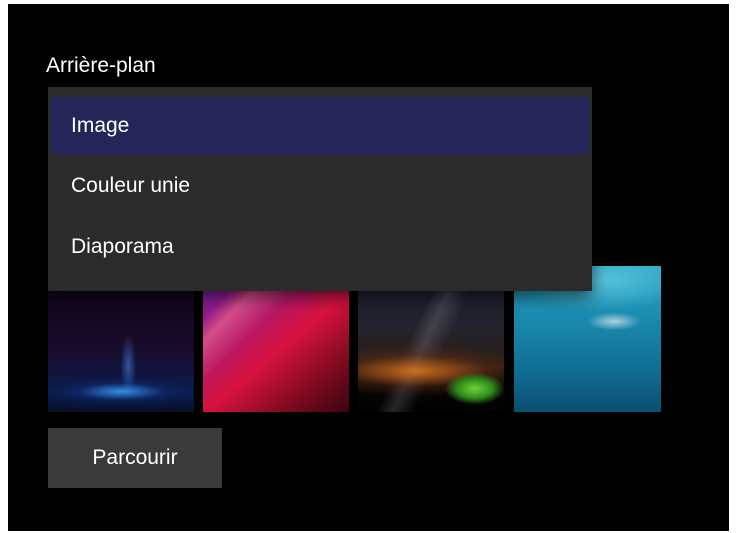 The width and height of the screenshot is (736, 533). Describe the element at coordinates (320, 247) in the screenshot. I see `dropdown-option-slideshow: Diaporama` at that location.